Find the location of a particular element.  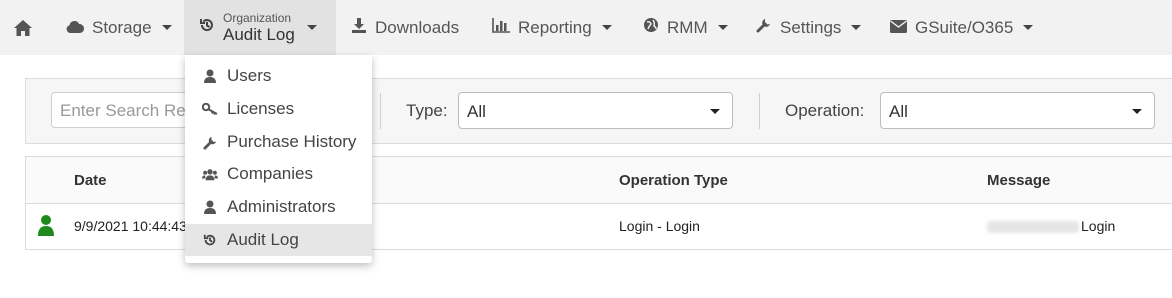

type-select: All is located at coordinates (595, 110).